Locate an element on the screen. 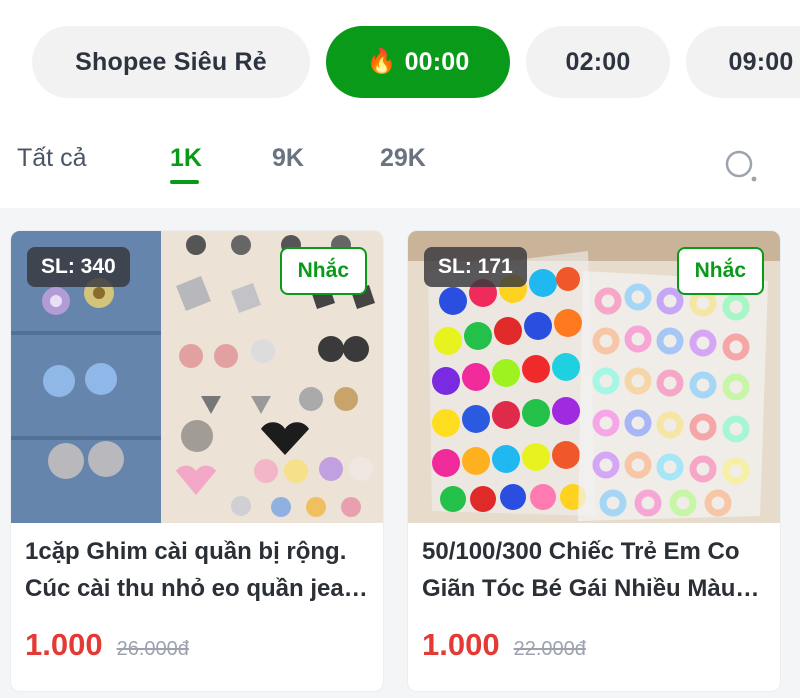 The width and height of the screenshot is (800, 698). price-row: 1.000 22.000đ is located at coordinates (504, 645).